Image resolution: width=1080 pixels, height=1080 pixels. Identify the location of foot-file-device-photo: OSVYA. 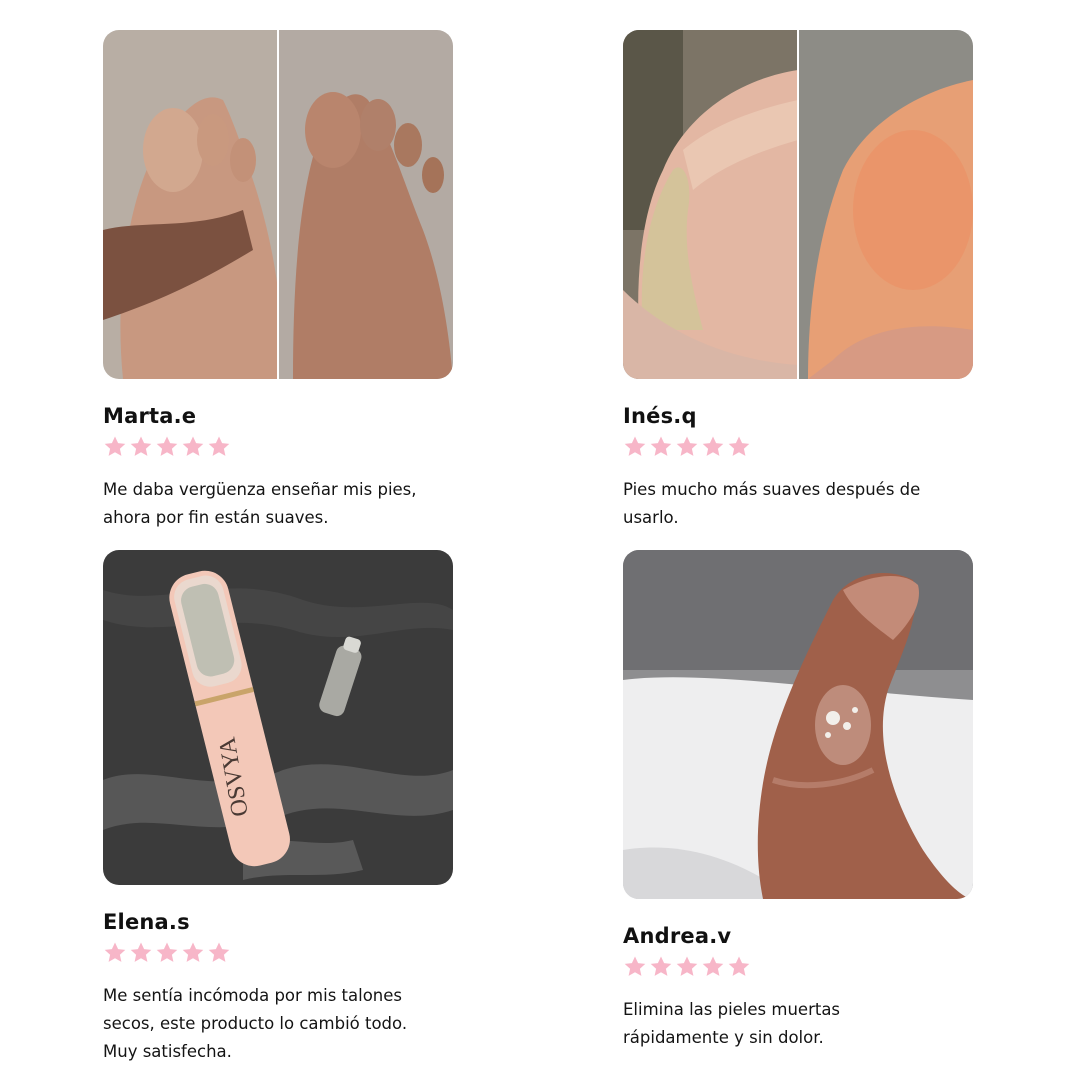
(278, 717).